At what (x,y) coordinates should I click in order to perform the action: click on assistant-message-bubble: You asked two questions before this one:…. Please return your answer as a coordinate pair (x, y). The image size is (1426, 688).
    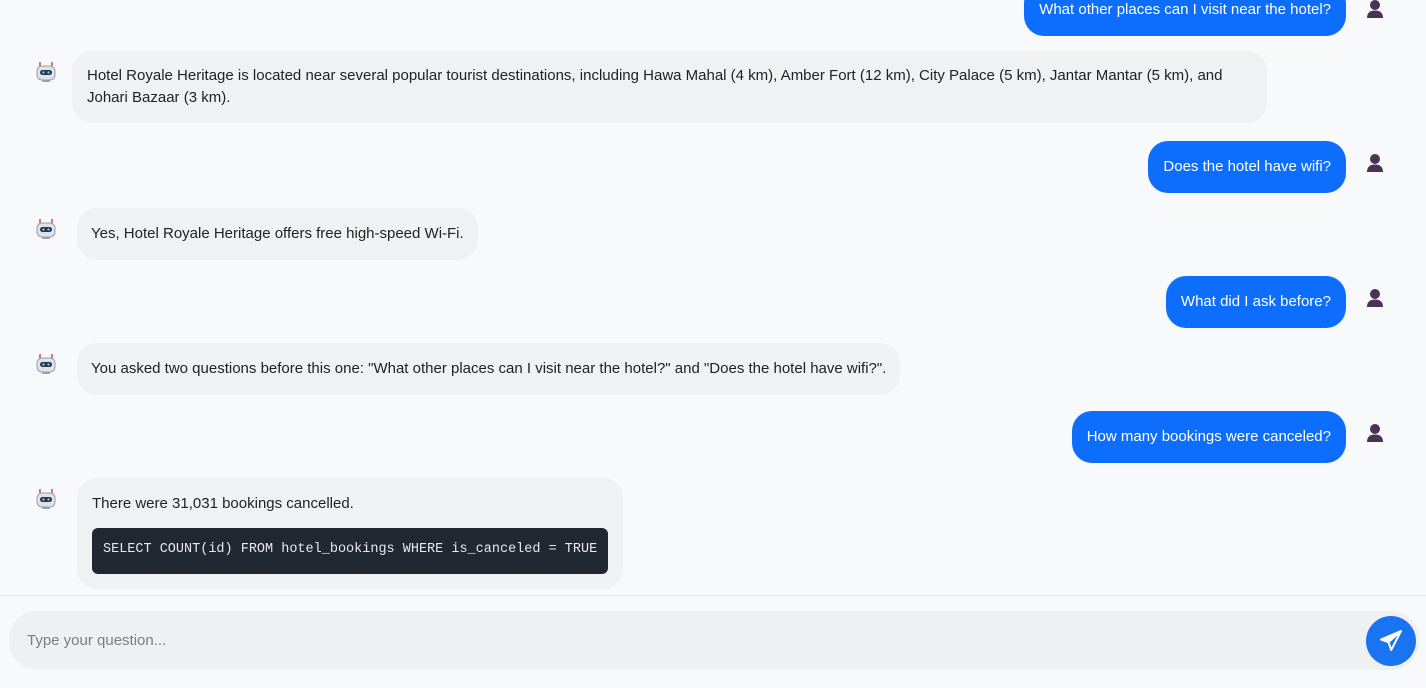
    Looking at the image, I should click on (489, 369).